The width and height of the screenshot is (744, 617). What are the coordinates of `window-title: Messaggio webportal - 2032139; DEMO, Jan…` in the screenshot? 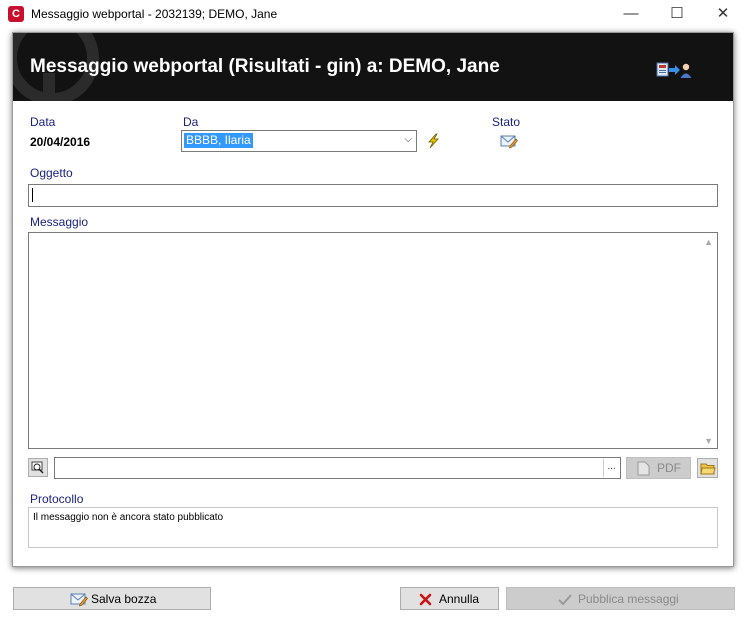 It's located at (154, 14).